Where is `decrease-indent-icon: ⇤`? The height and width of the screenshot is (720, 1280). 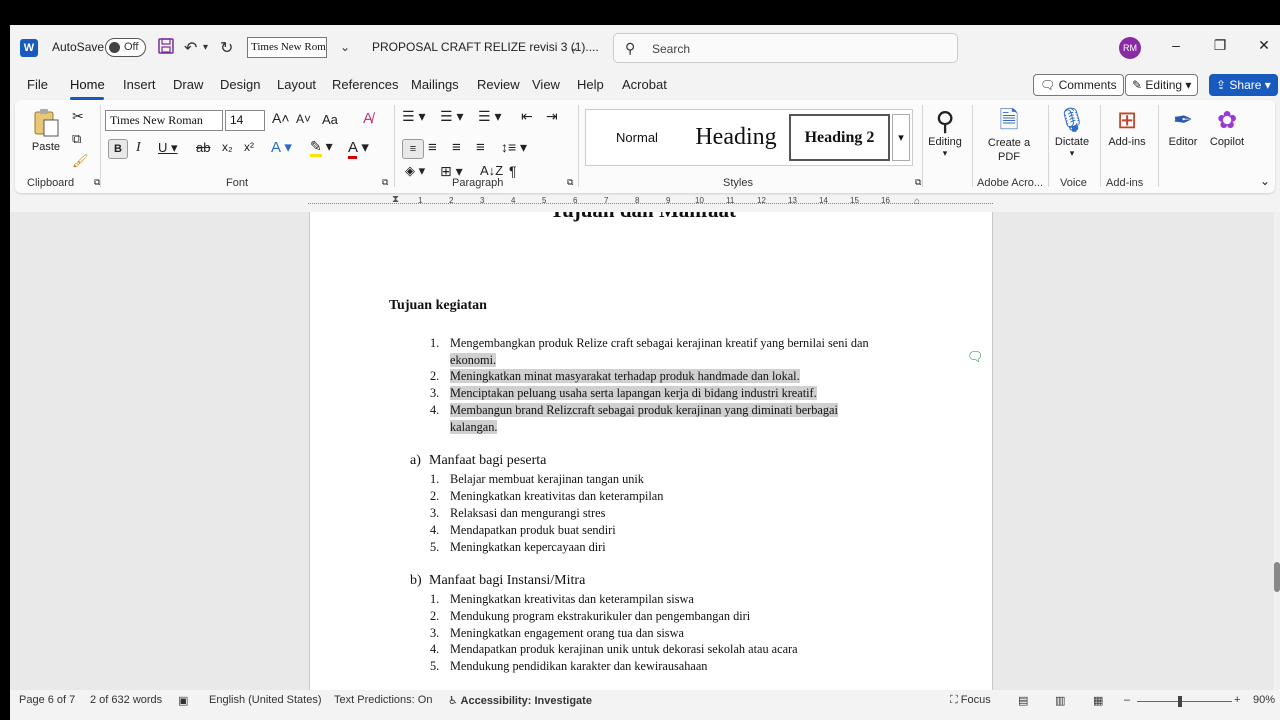
decrease-indent-icon: ⇤ is located at coordinates (527, 116).